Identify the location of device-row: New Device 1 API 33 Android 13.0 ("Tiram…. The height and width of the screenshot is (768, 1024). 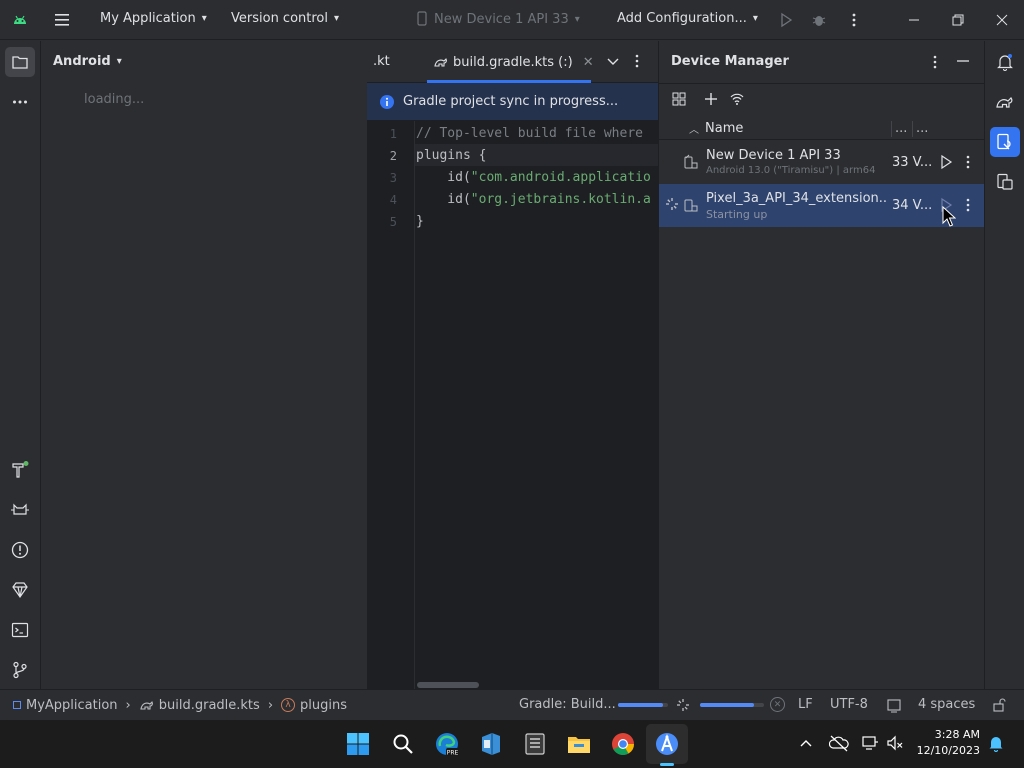
(821, 162).